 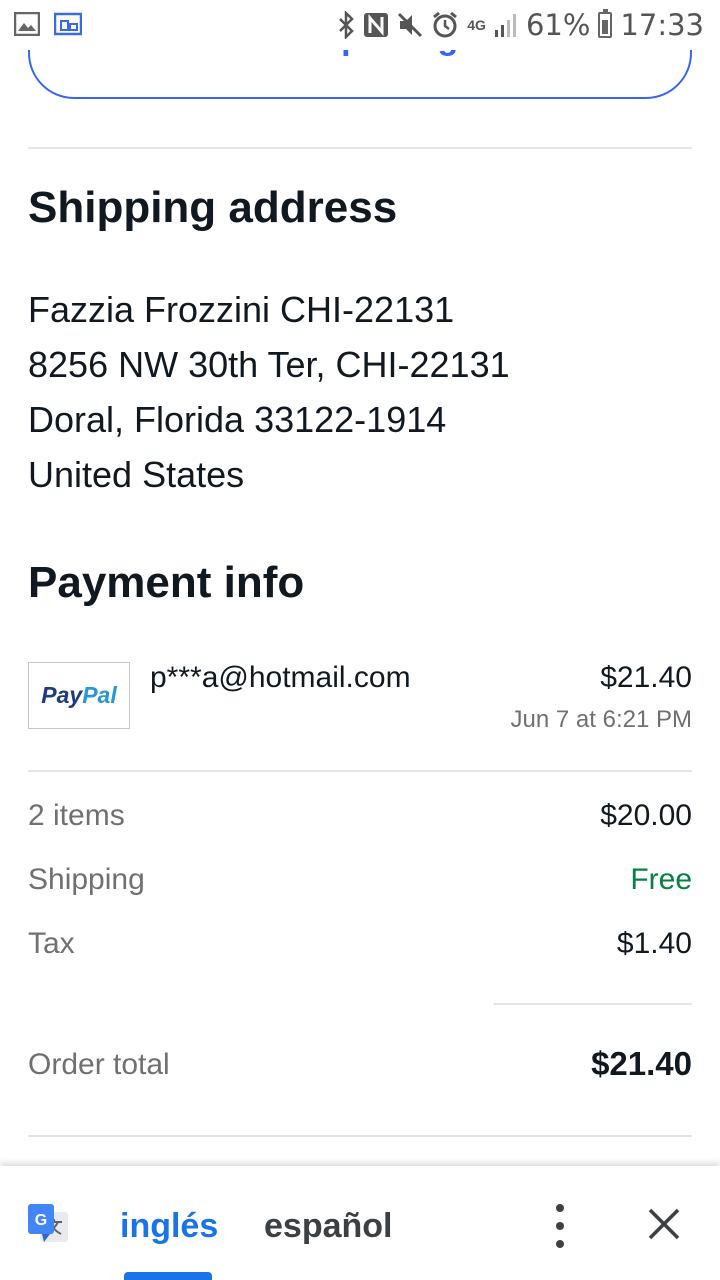 What do you see at coordinates (360, 25) in the screenshot?
I see `status-bar: 4G 61% 17:33` at bounding box center [360, 25].